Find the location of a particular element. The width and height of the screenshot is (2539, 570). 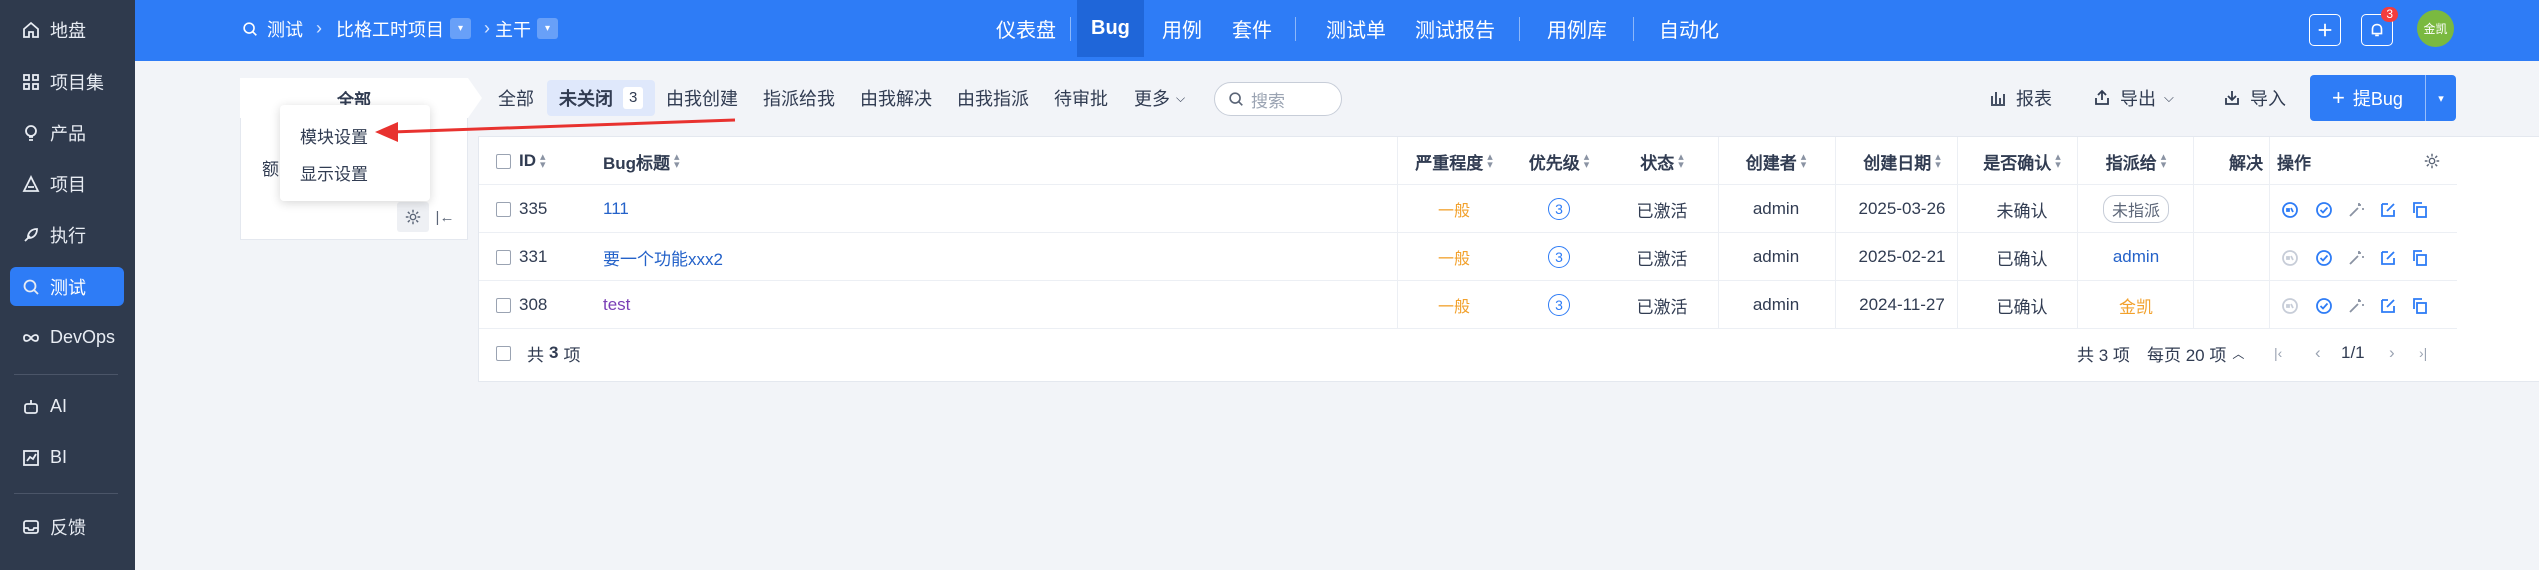

sidebar-item-test: 测试 is located at coordinates (67, 286).